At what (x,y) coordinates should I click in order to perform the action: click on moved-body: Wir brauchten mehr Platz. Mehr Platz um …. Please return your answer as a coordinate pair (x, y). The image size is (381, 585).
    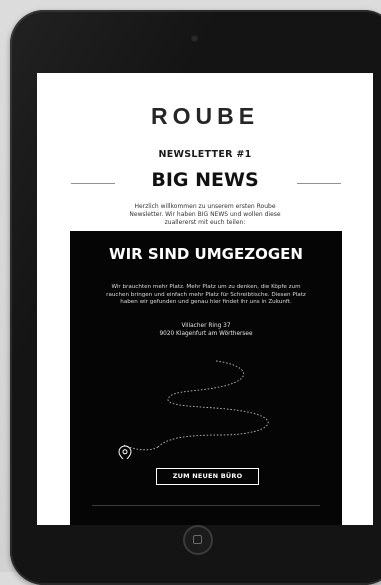
    Looking at the image, I should click on (206, 294).